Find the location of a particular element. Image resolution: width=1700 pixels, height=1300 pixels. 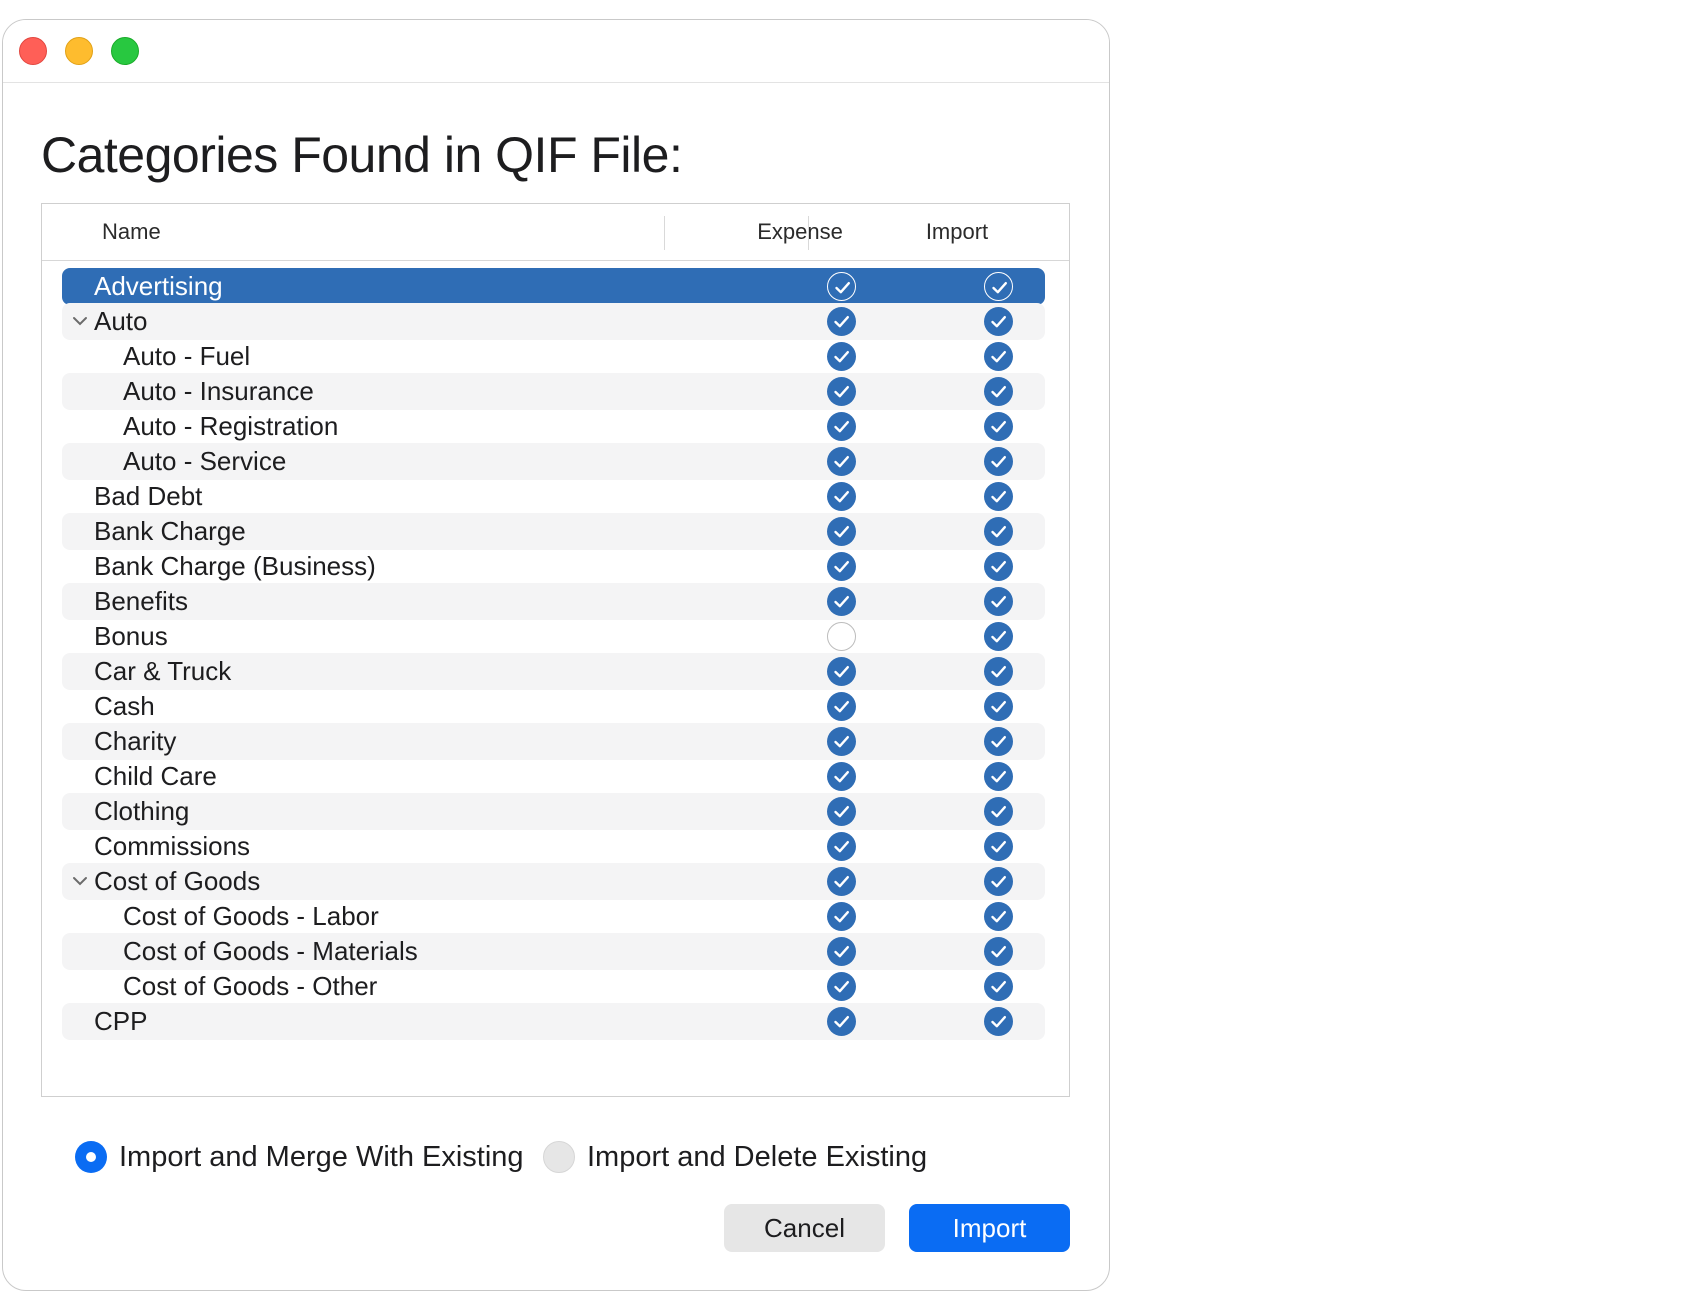

row-label: CPP is located at coordinates (121, 1021).